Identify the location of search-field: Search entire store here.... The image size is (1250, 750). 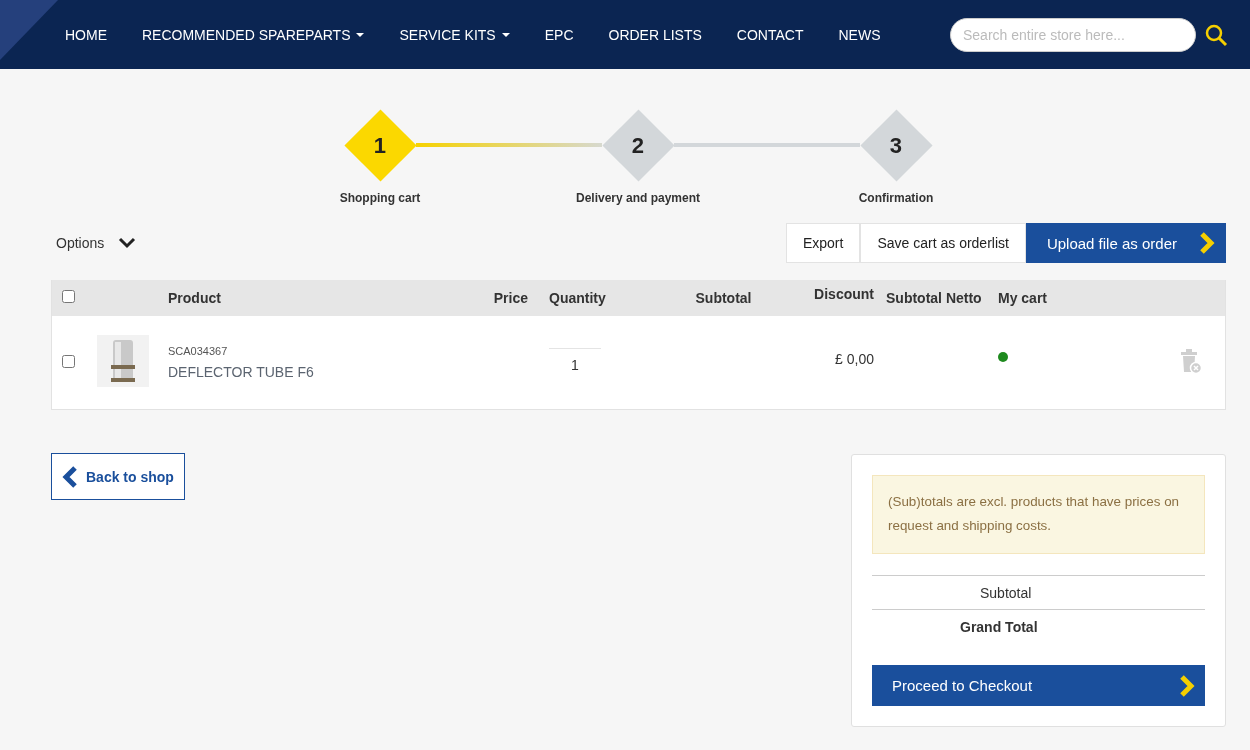
(1073, 34).